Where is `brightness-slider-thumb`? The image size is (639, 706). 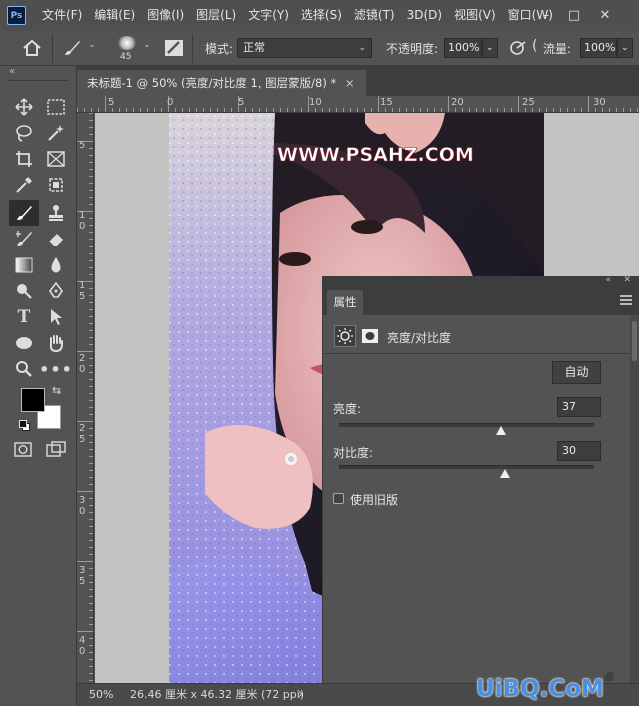 brightness-slider-thumb is located at coordinates (501, 430).